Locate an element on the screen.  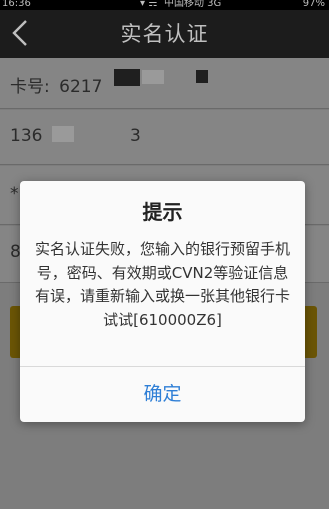
card-number-row: 卡号: 6217 is located at coordinates (164, 83).